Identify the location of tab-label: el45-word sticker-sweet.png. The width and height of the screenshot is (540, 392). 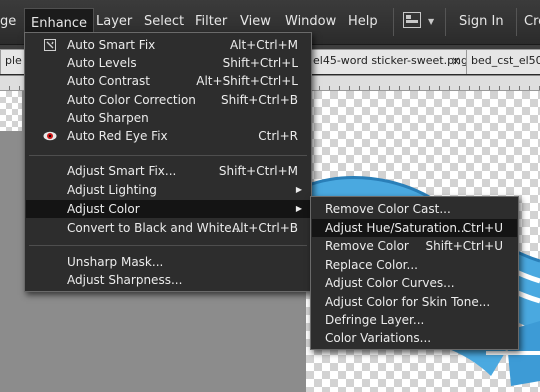
(390, 60).